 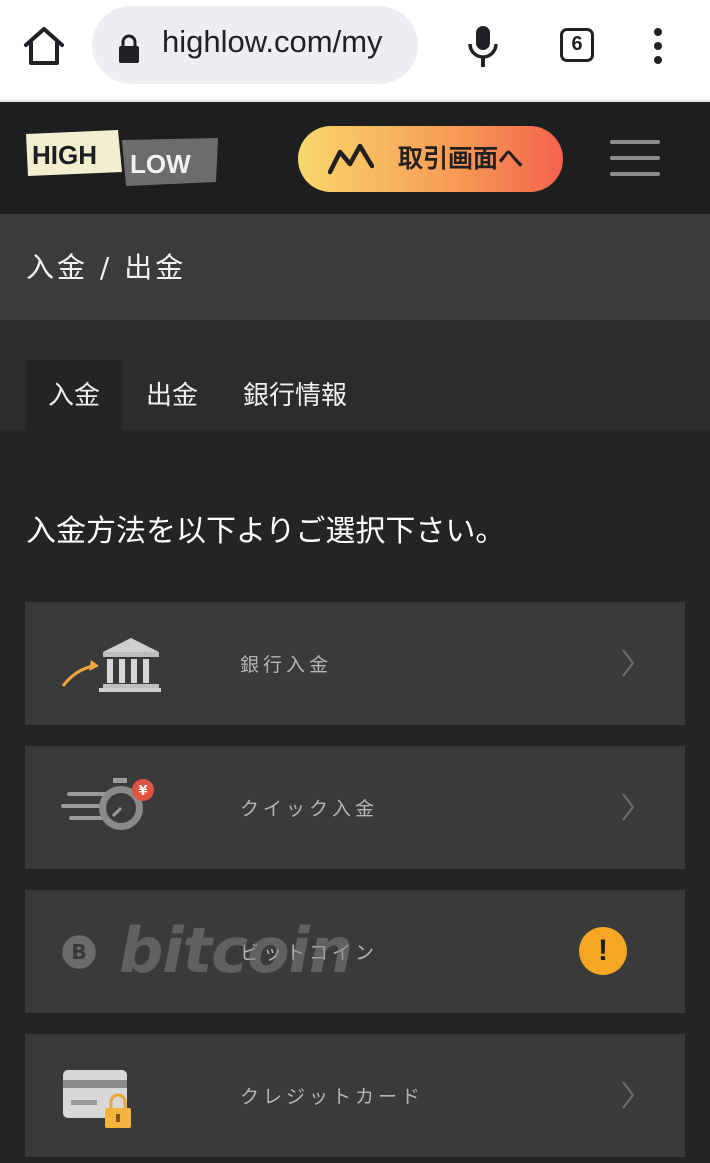 I want to click on bitcoin-coin-icon: B, so click(x=79, y=952).